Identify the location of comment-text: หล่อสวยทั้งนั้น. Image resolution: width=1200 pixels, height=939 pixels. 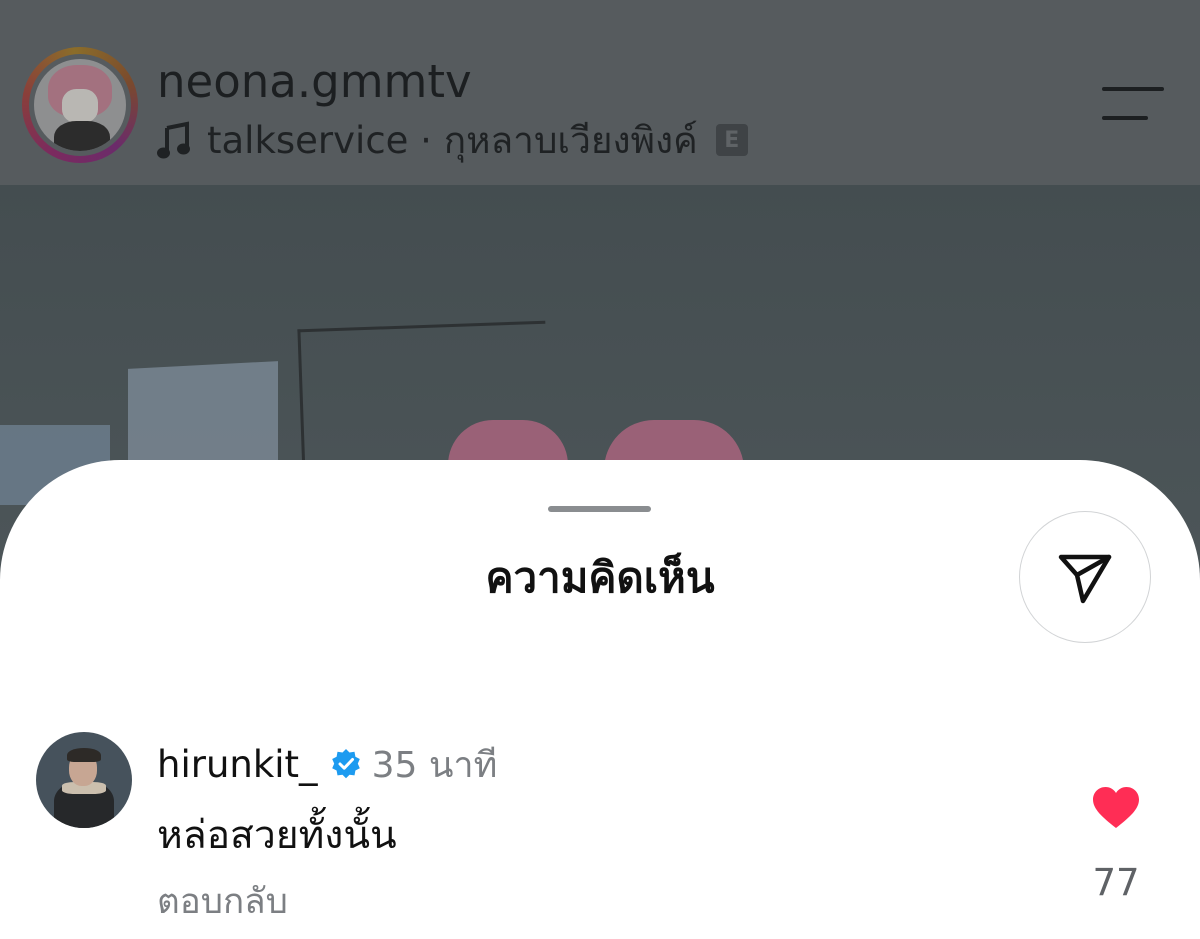
(277, 835).